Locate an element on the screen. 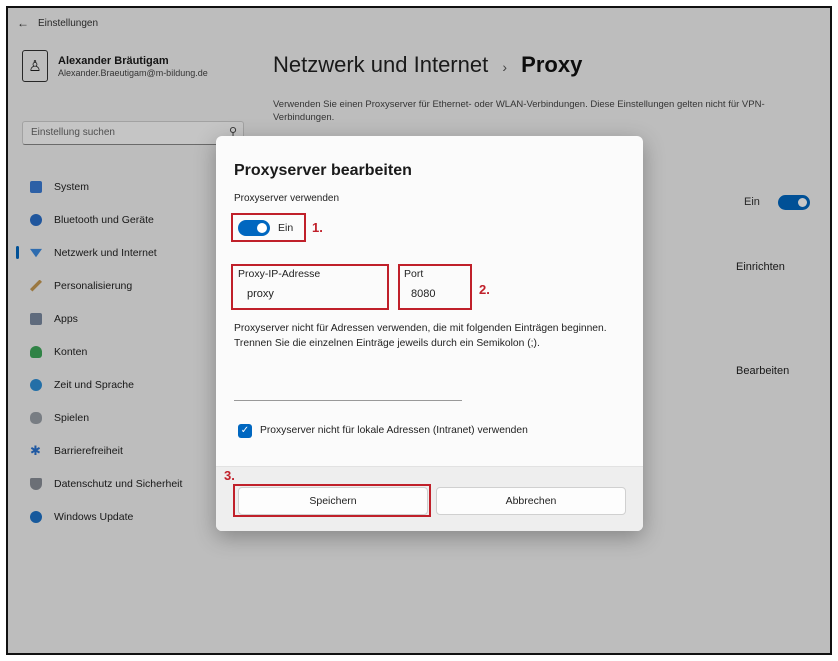 The image size is (838, 661). use-proxy-label: Proxyserver verwenden is located at coordinates (287, 198).